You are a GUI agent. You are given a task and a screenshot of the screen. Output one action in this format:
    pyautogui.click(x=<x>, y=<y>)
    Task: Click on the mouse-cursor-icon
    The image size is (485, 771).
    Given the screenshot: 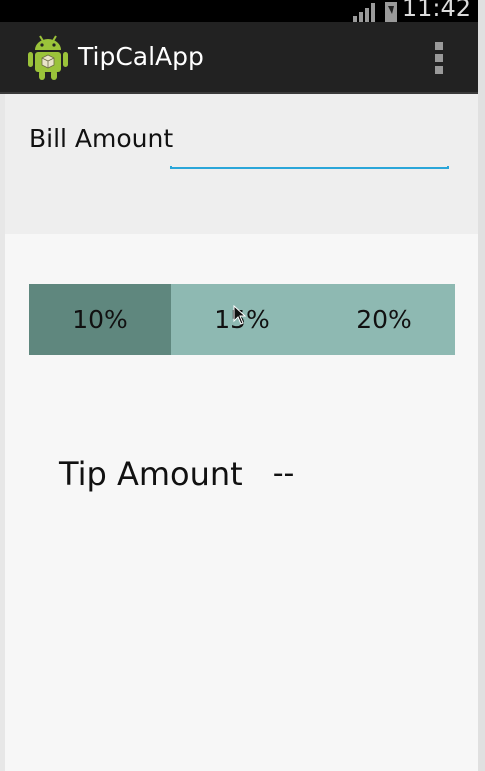 What is the action you would take?
    pyautogui.click(x=240, y=315)
    